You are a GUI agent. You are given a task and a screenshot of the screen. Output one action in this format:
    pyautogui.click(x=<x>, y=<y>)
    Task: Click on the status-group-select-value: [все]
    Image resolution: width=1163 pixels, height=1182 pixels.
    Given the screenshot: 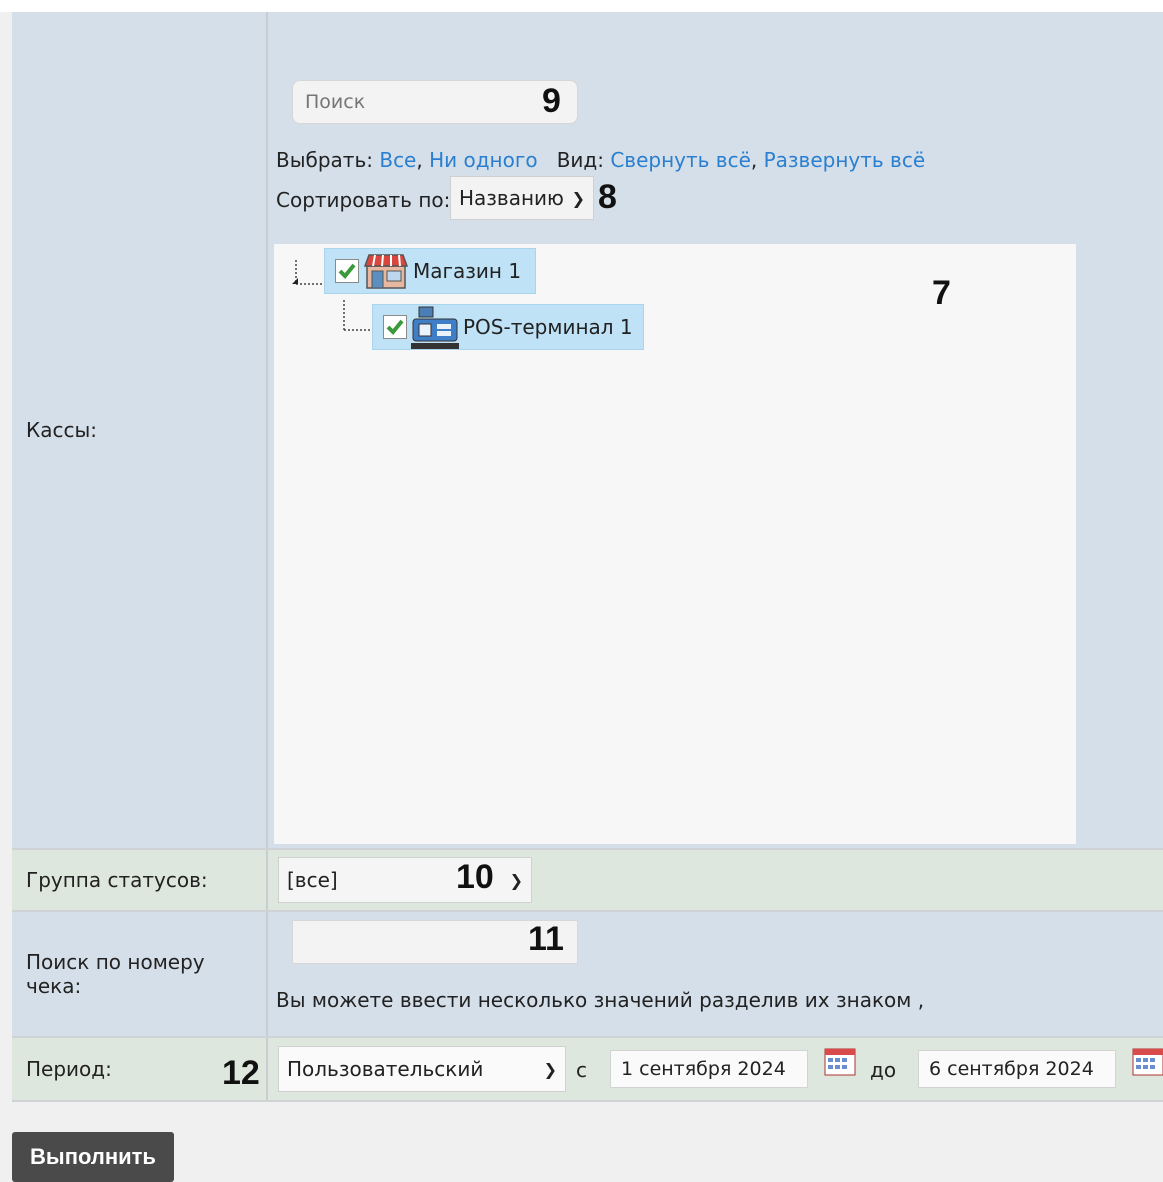 What is the action you would take?
    pyautogui.click(x=312, y=880)
    